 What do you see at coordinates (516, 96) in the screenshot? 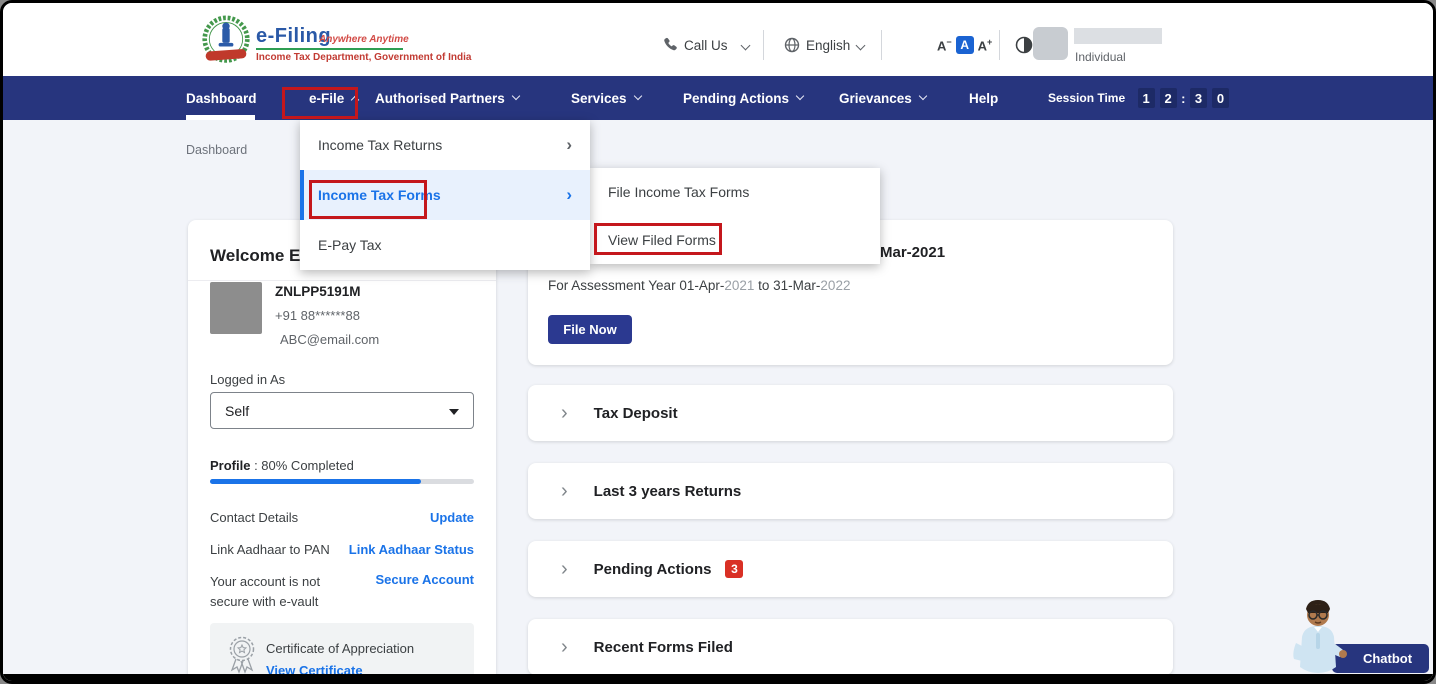
I see `nav-authorised-partners-chevron-down-icon` at bounding box center [516, 96].